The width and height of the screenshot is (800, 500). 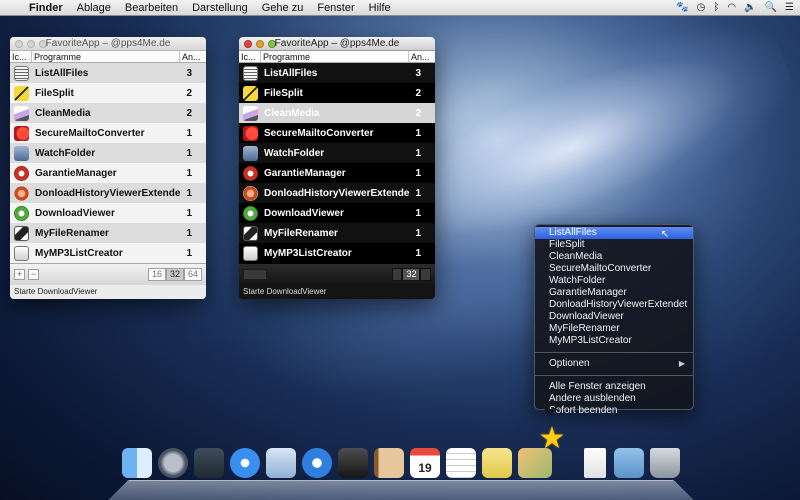 I want to click on renamer-icon, so click(x=21, y=233).